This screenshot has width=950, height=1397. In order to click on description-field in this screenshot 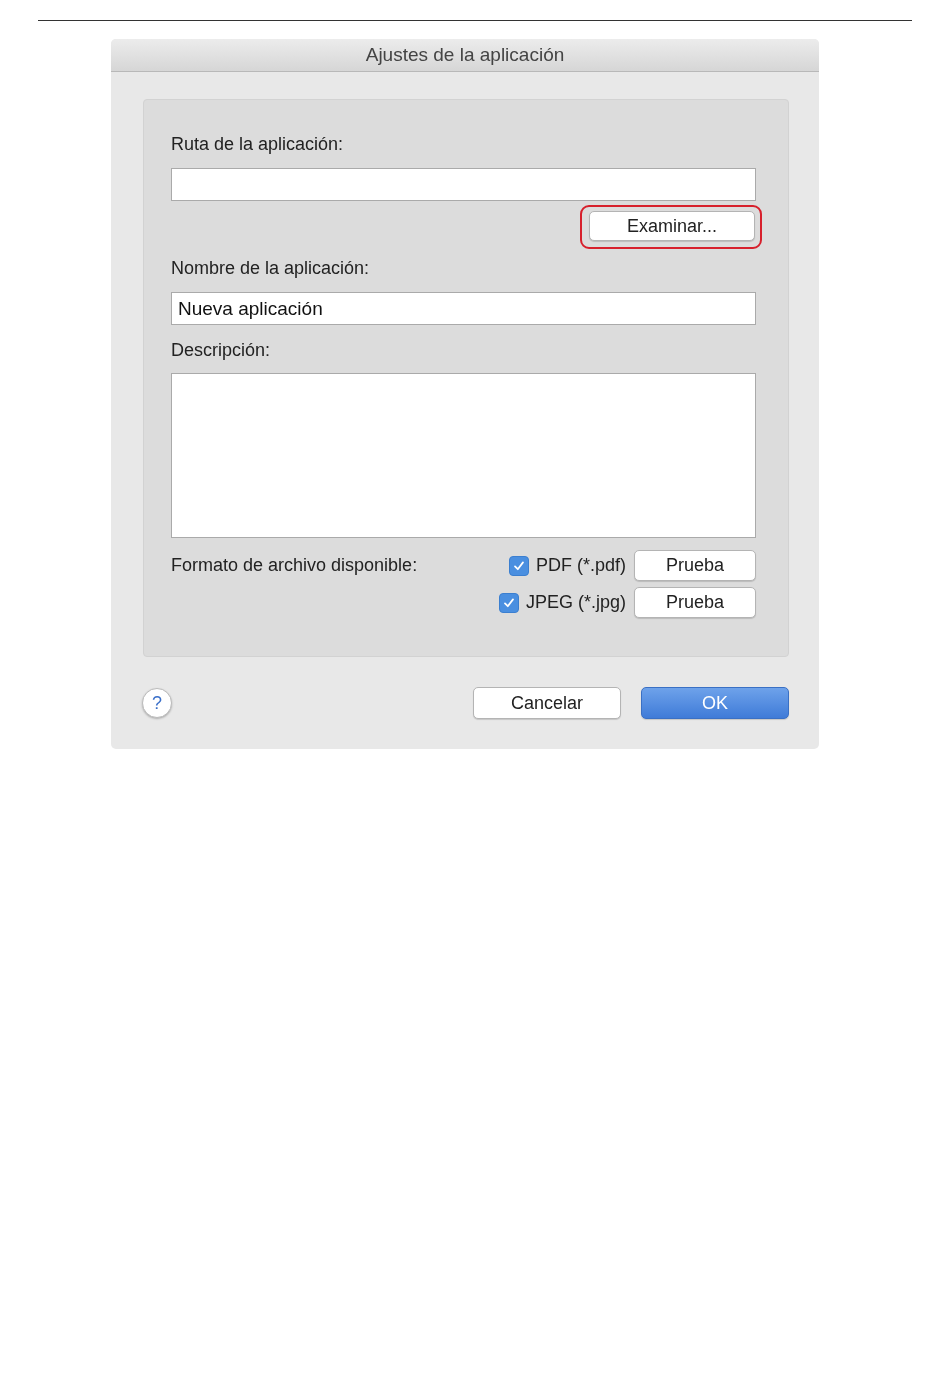, I will do `click(463, 455)`.